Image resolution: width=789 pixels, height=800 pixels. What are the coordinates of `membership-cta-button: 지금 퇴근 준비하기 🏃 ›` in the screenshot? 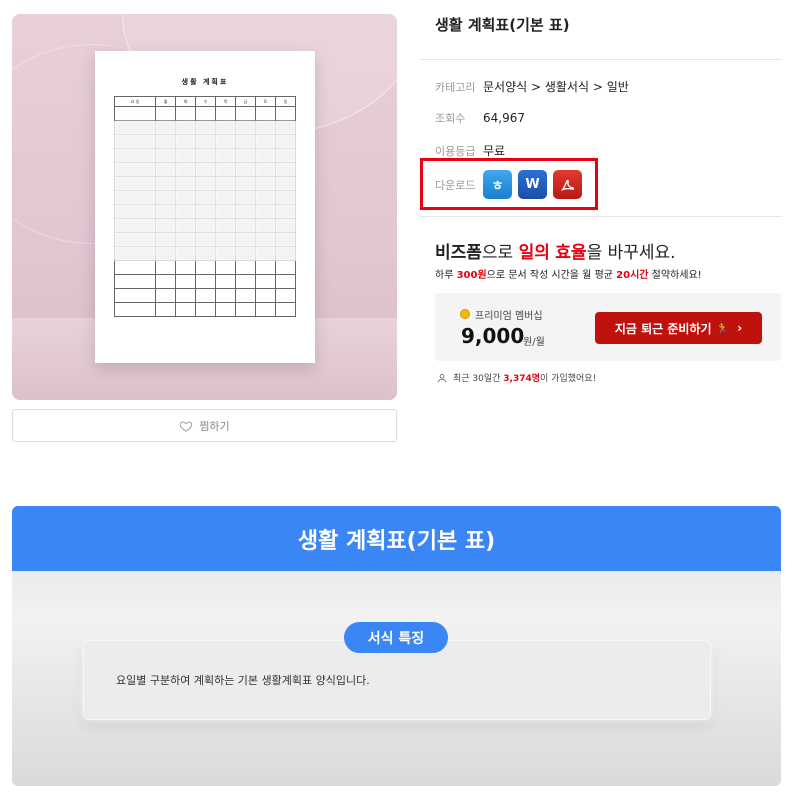 It's located at (678, 328).